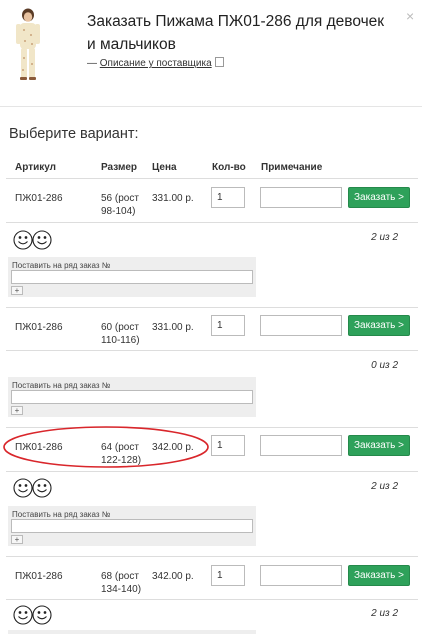 This screenshot has width=422, height=634. What do you see at coordinates (219, 62) in the screenshot?
I see `document-icon` at bounding box center [219, 62].